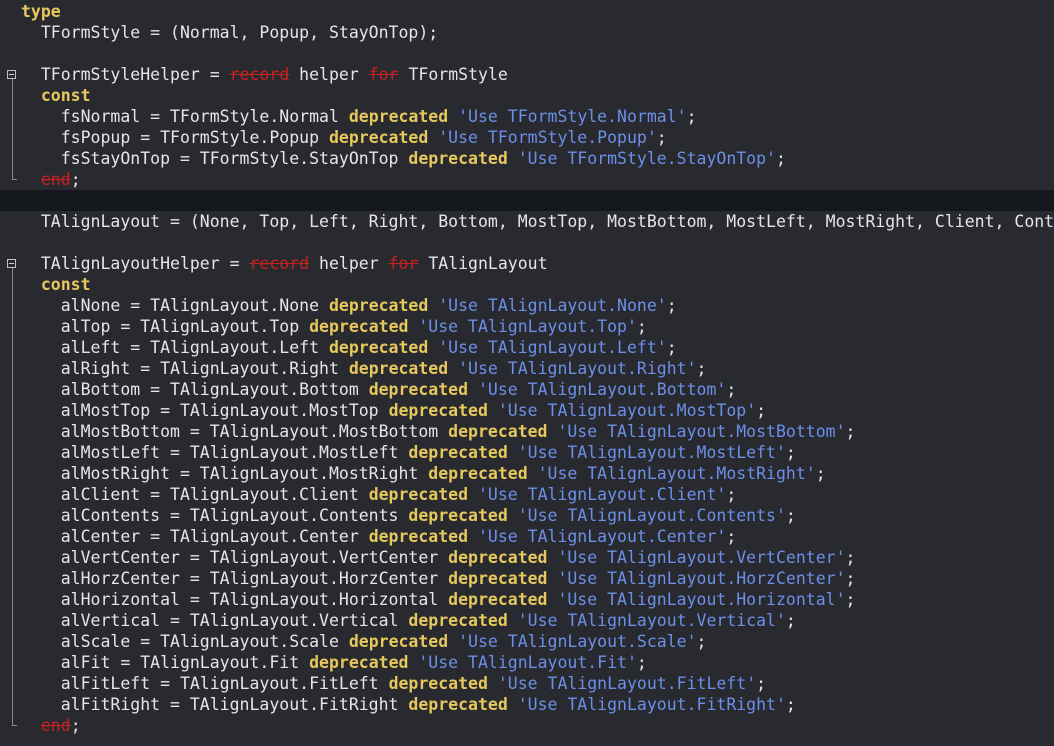 This screenshot has height=746, width=1054. Describe the element at coordinates (215, 620) in the screenshot. I see `code-token: alVertical = TAlignLayout.Vertical` at that location.